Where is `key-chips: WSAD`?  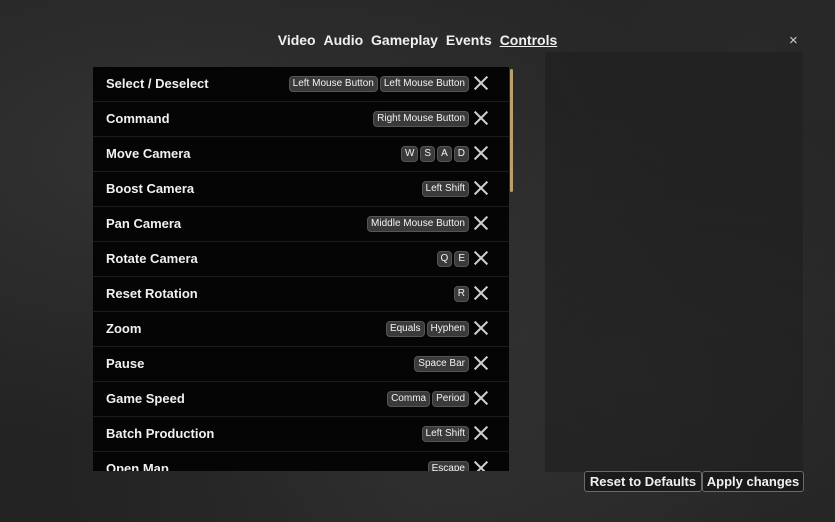 key-chips: WSAD is located at coordinates (434, 154).